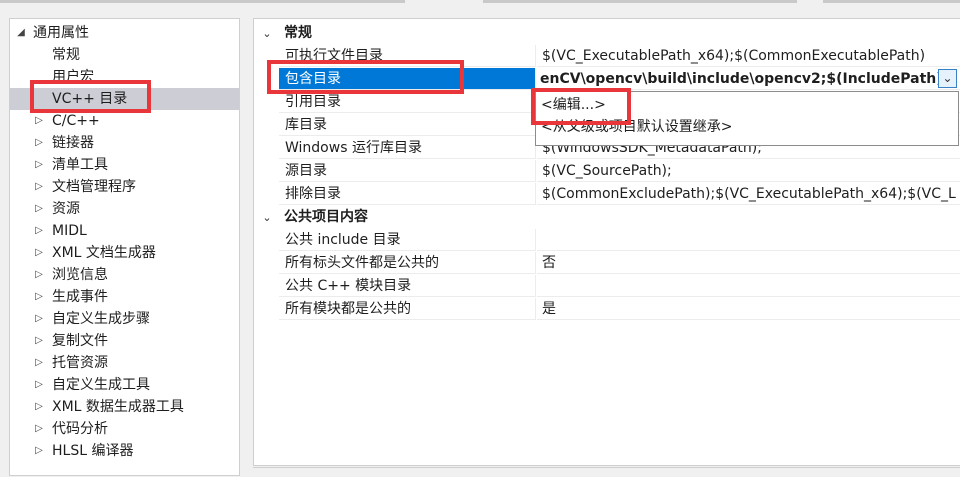  Describe the element at coordinates (748, 309) in the screenshot. I see `property-value: 是` at that location.